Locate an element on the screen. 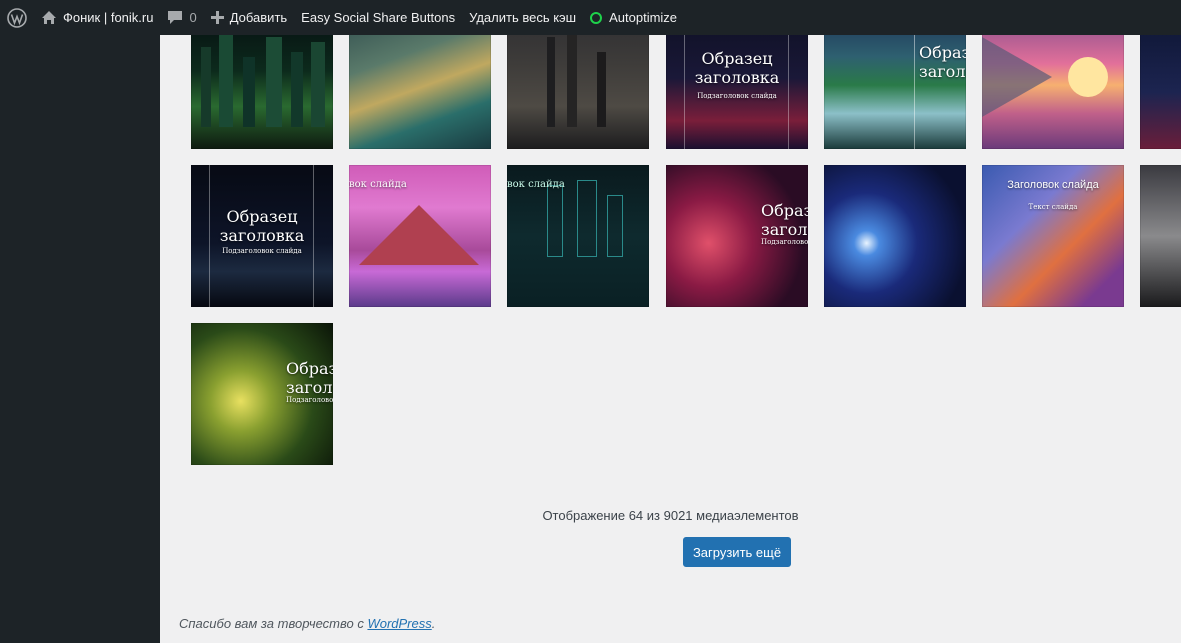 Image resolution: width=1181 pixels, height=643 pixels. plus-icon is located at coordinates (217, 17).